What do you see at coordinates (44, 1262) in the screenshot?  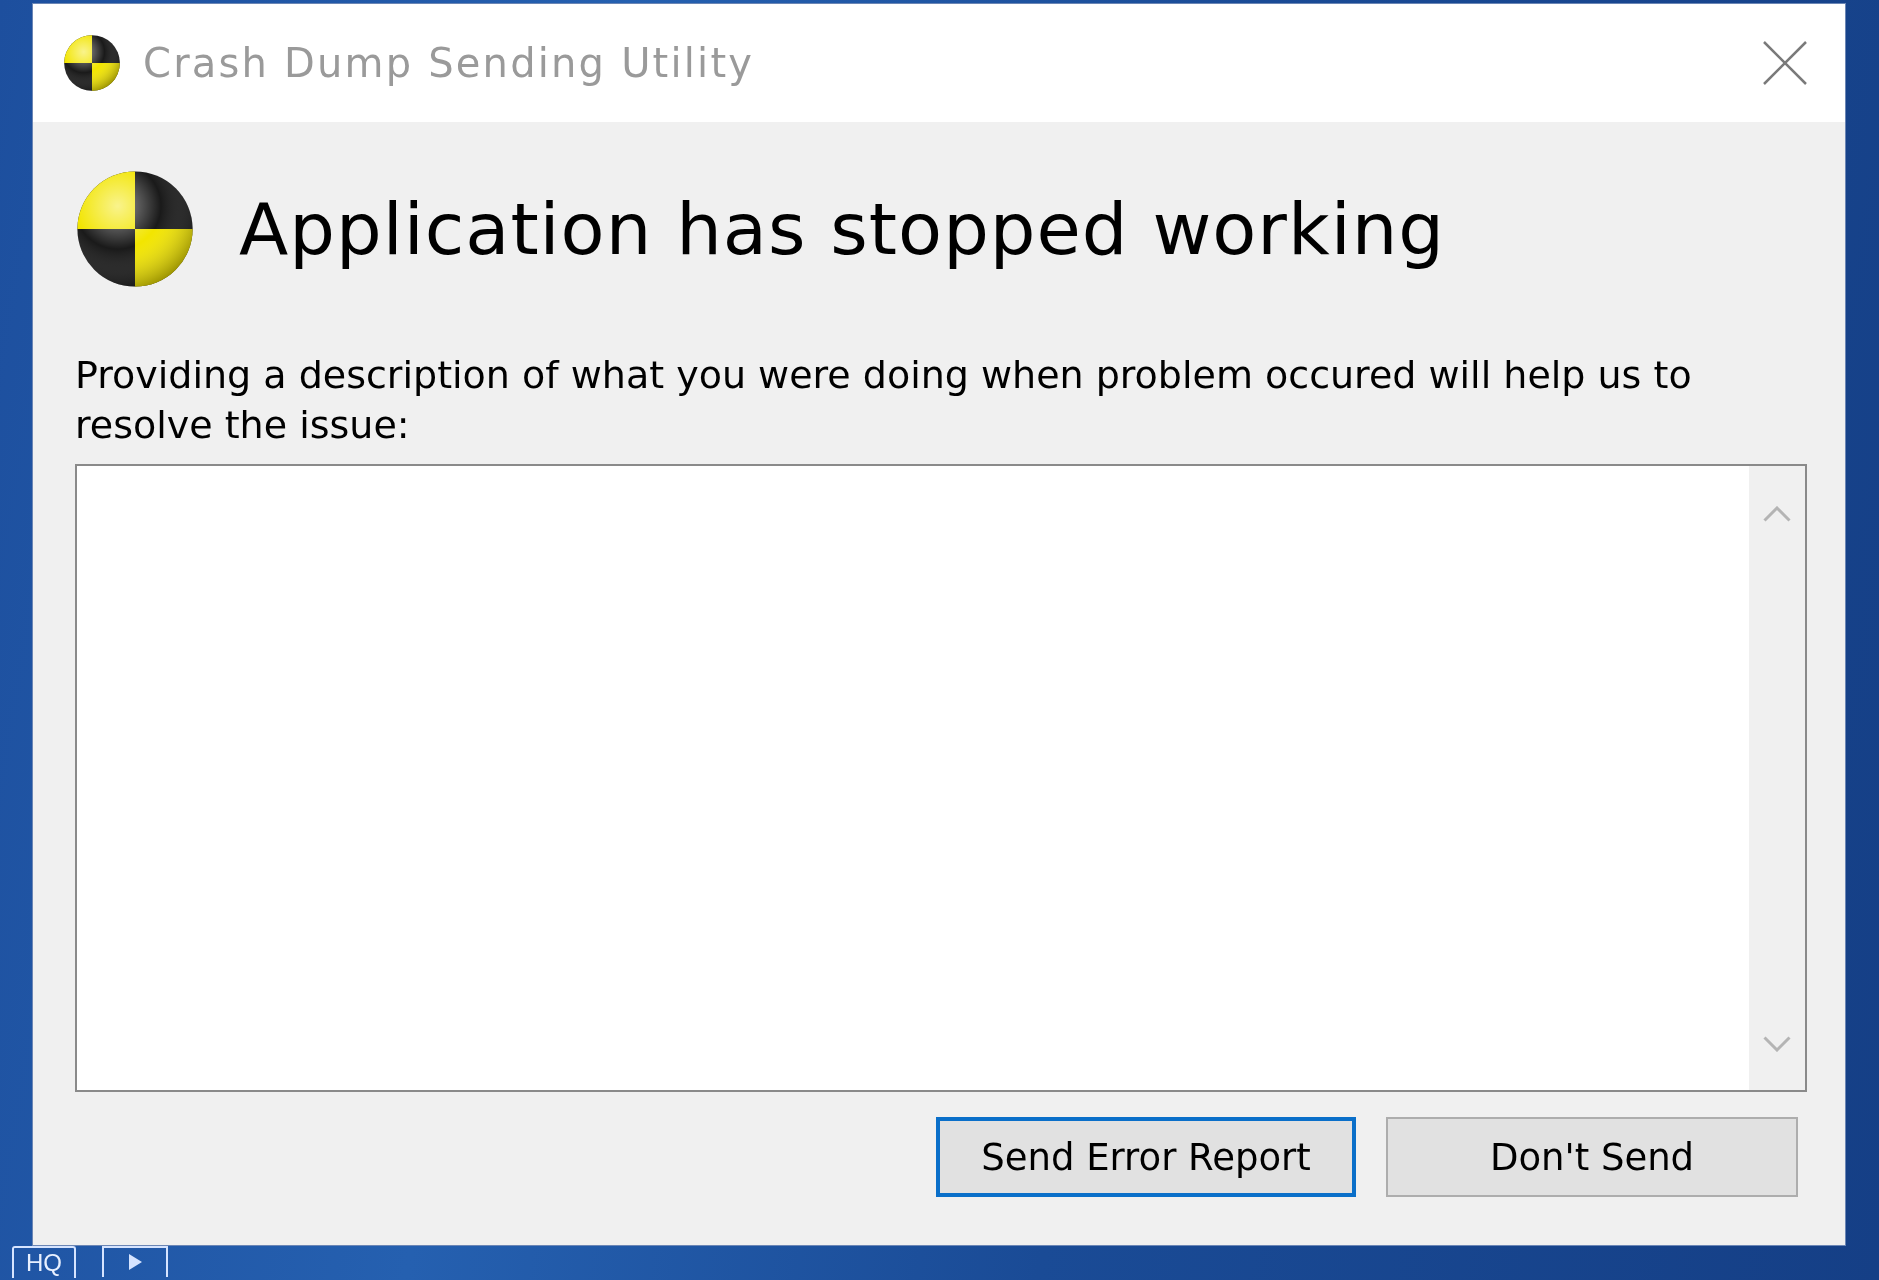 I see `hq-badge: HQ` at bounding box center [44, 1262].